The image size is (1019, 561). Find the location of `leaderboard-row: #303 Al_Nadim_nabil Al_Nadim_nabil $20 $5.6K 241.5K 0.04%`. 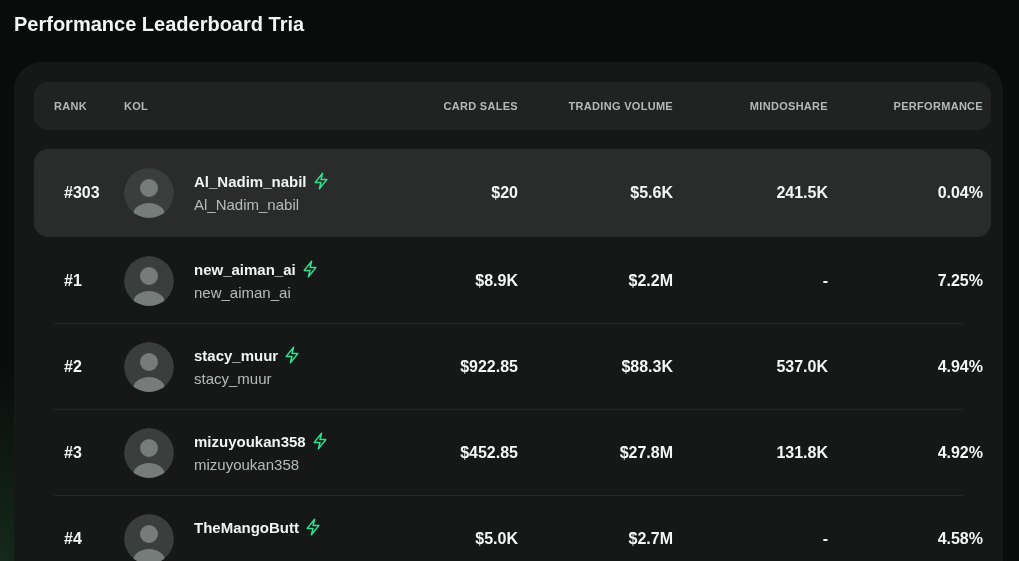

leaderboard-row: #303 Al_Nadim_nabil Al_Nadim_nabil $20 $5.6K 241.5K 0.04% is located at coordinates (512, 193).